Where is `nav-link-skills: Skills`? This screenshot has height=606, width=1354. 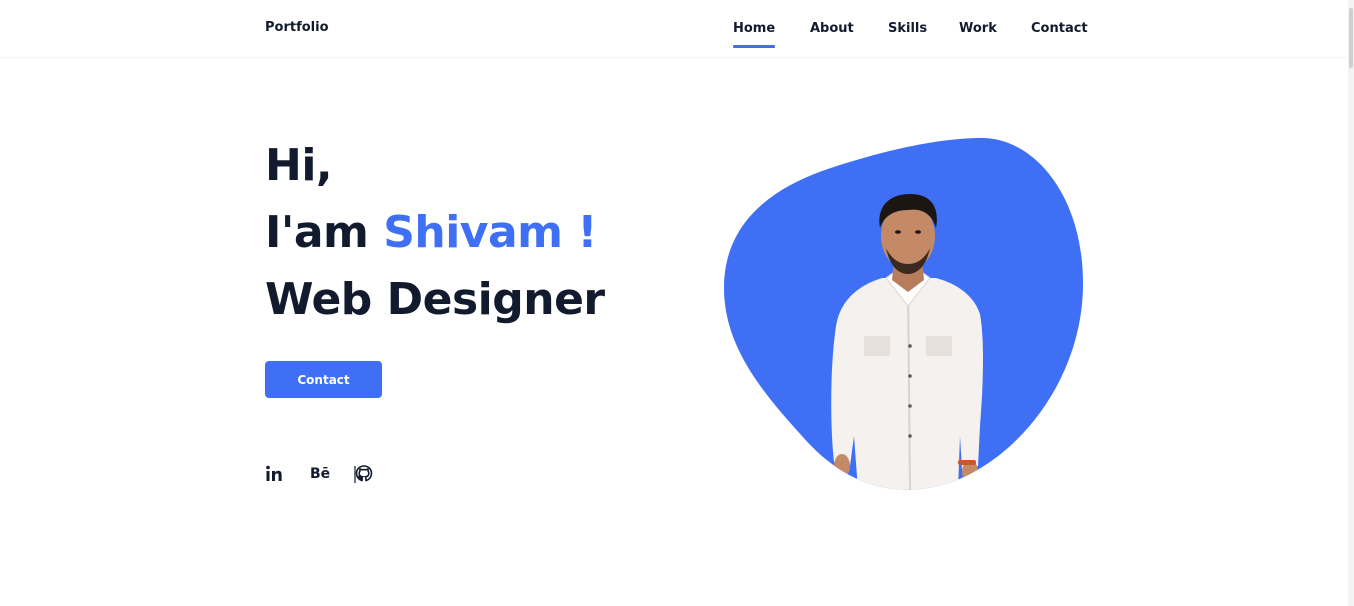 nav-link-skills: Skills is located at coordinates (907, 28).